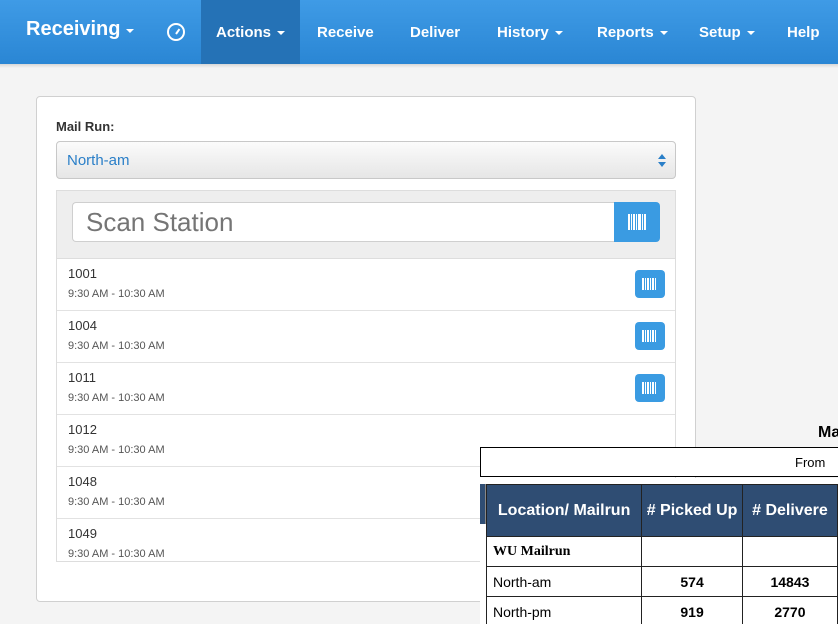 This screenshot has height=624, width=838. I want to click on nav-actions: Actions, so click(250, 32).